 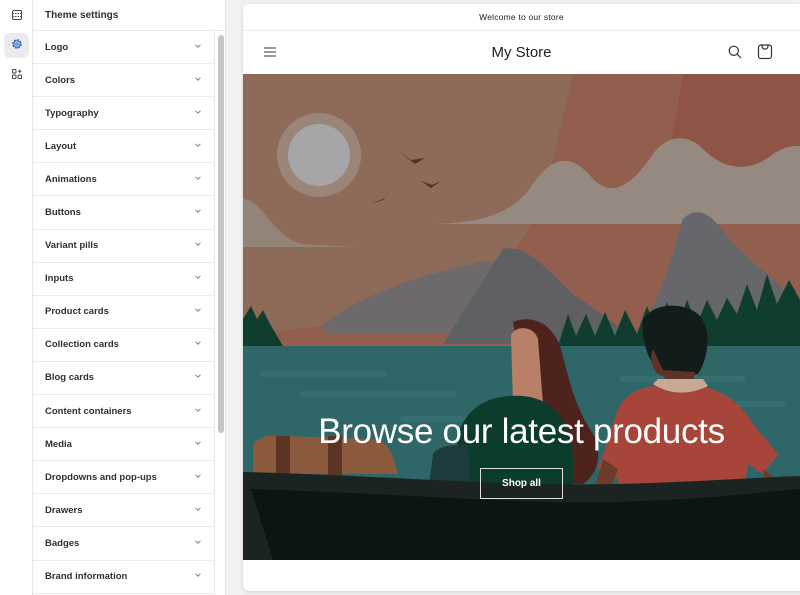 I want to click on scrollbar-track, so click(x=221, y=313).